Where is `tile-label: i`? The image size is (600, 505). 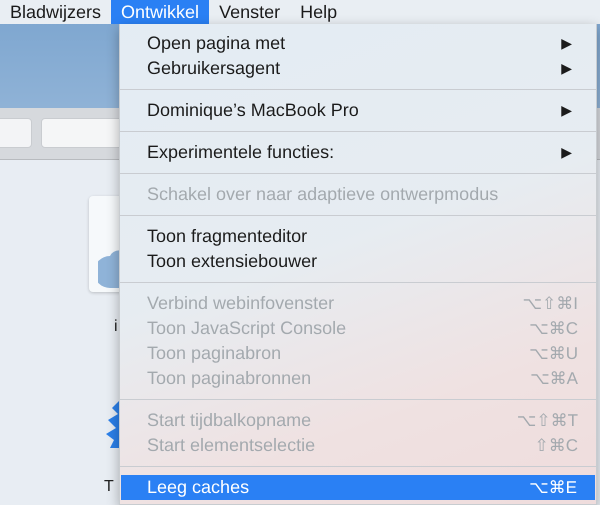 tile-label: i is located at coordinates (116, 327).